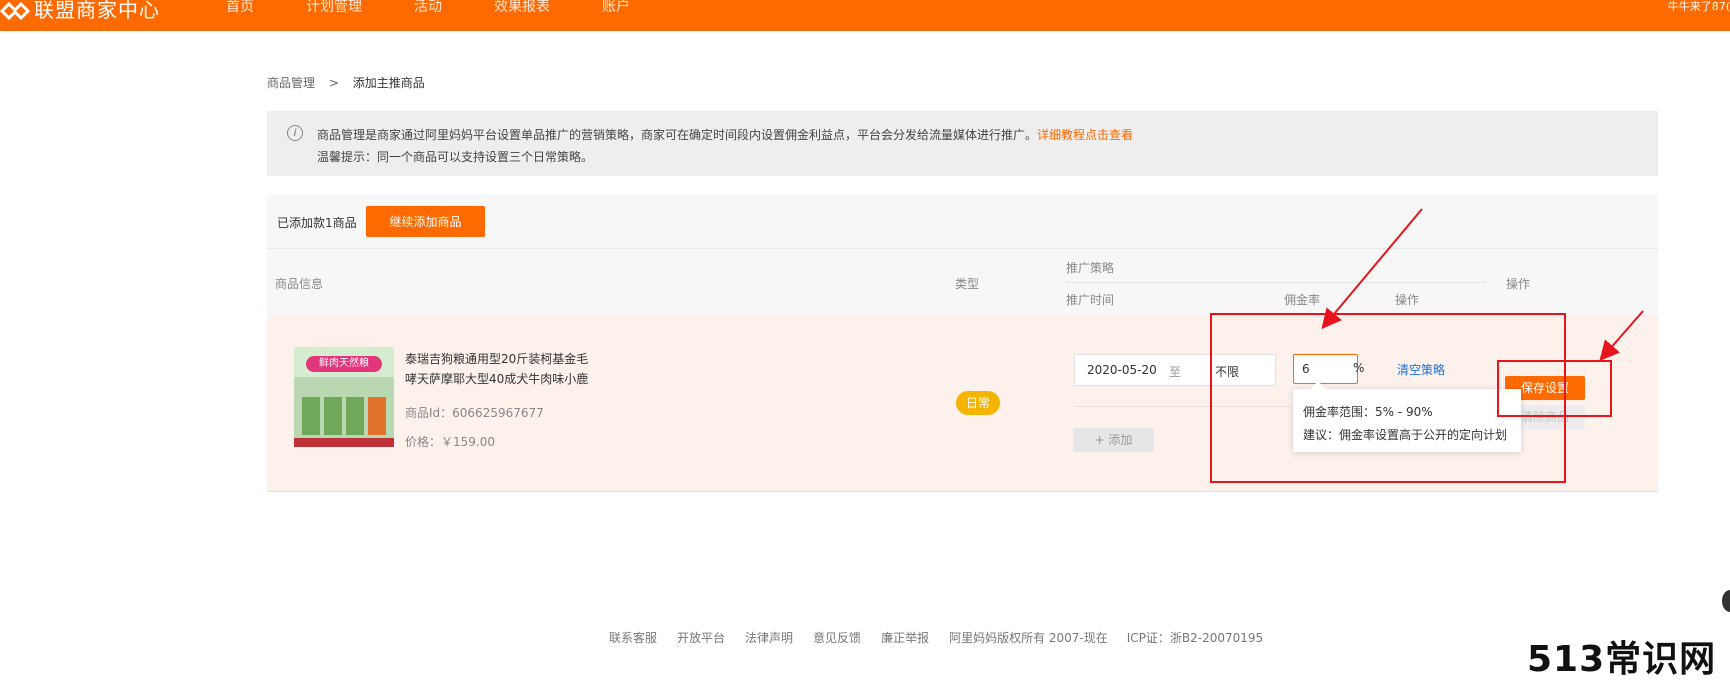  Describe the element at coordinates (97, 11) in the screenshot. I see `logo-text: 联盟商家中心` at that location.